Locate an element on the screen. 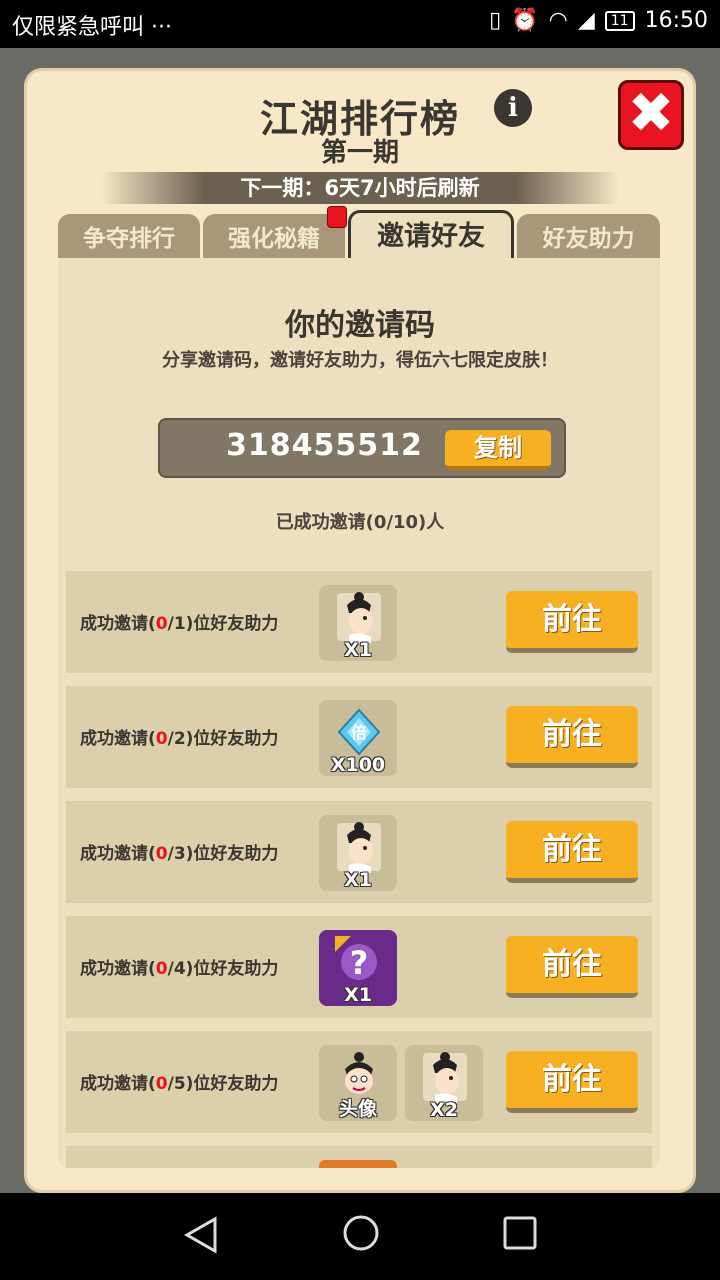 The height and width of the screenshot is (1280, 720). info-icon: i is located at coordinates (513, 108).